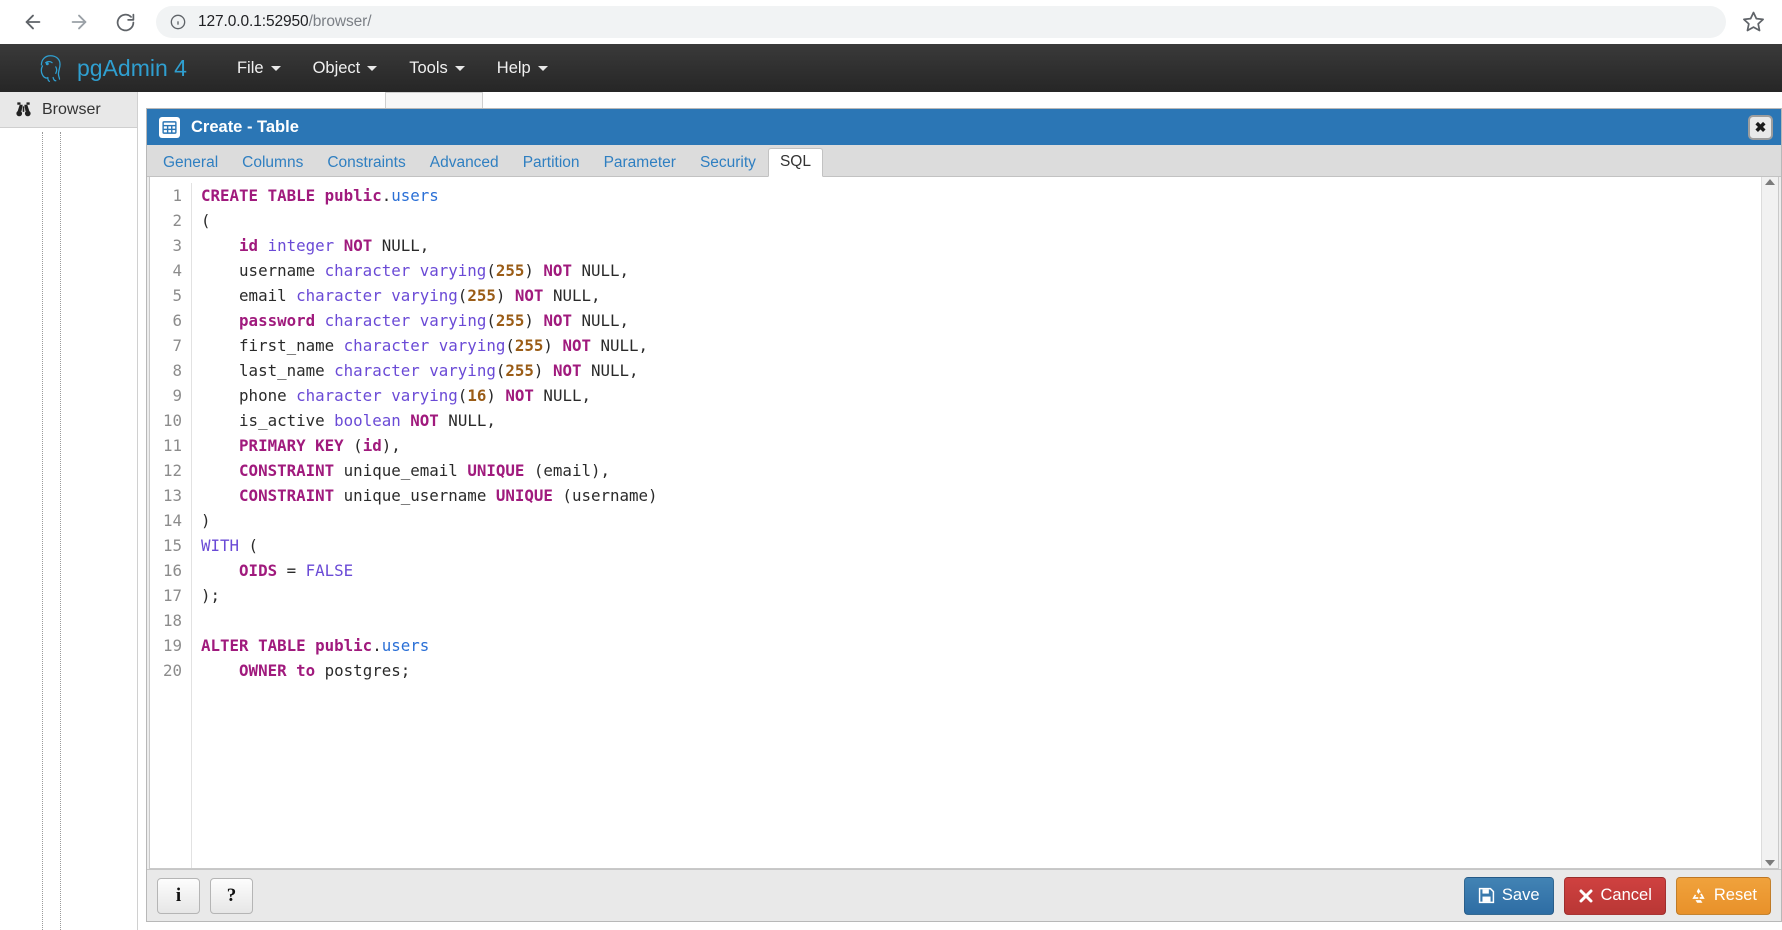  Describe the element at coordinates (524, 495) in the screenshot. I see `sql-token: UNIQUE` at that location.